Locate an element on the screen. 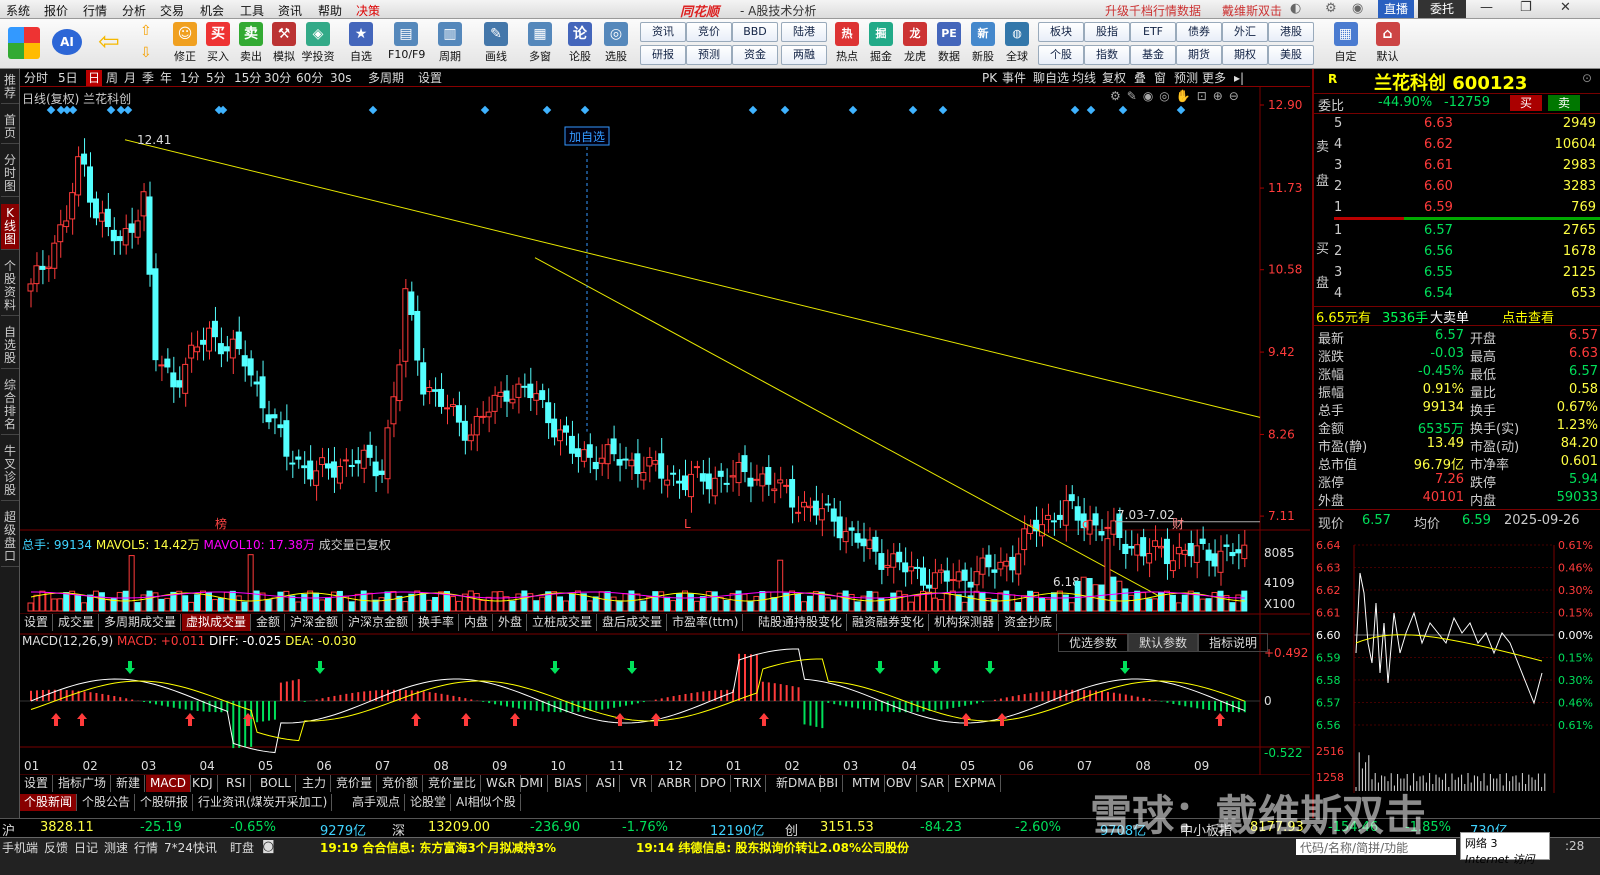  up-arrow-icon: ⇧ is located at coordinates (146, 31).